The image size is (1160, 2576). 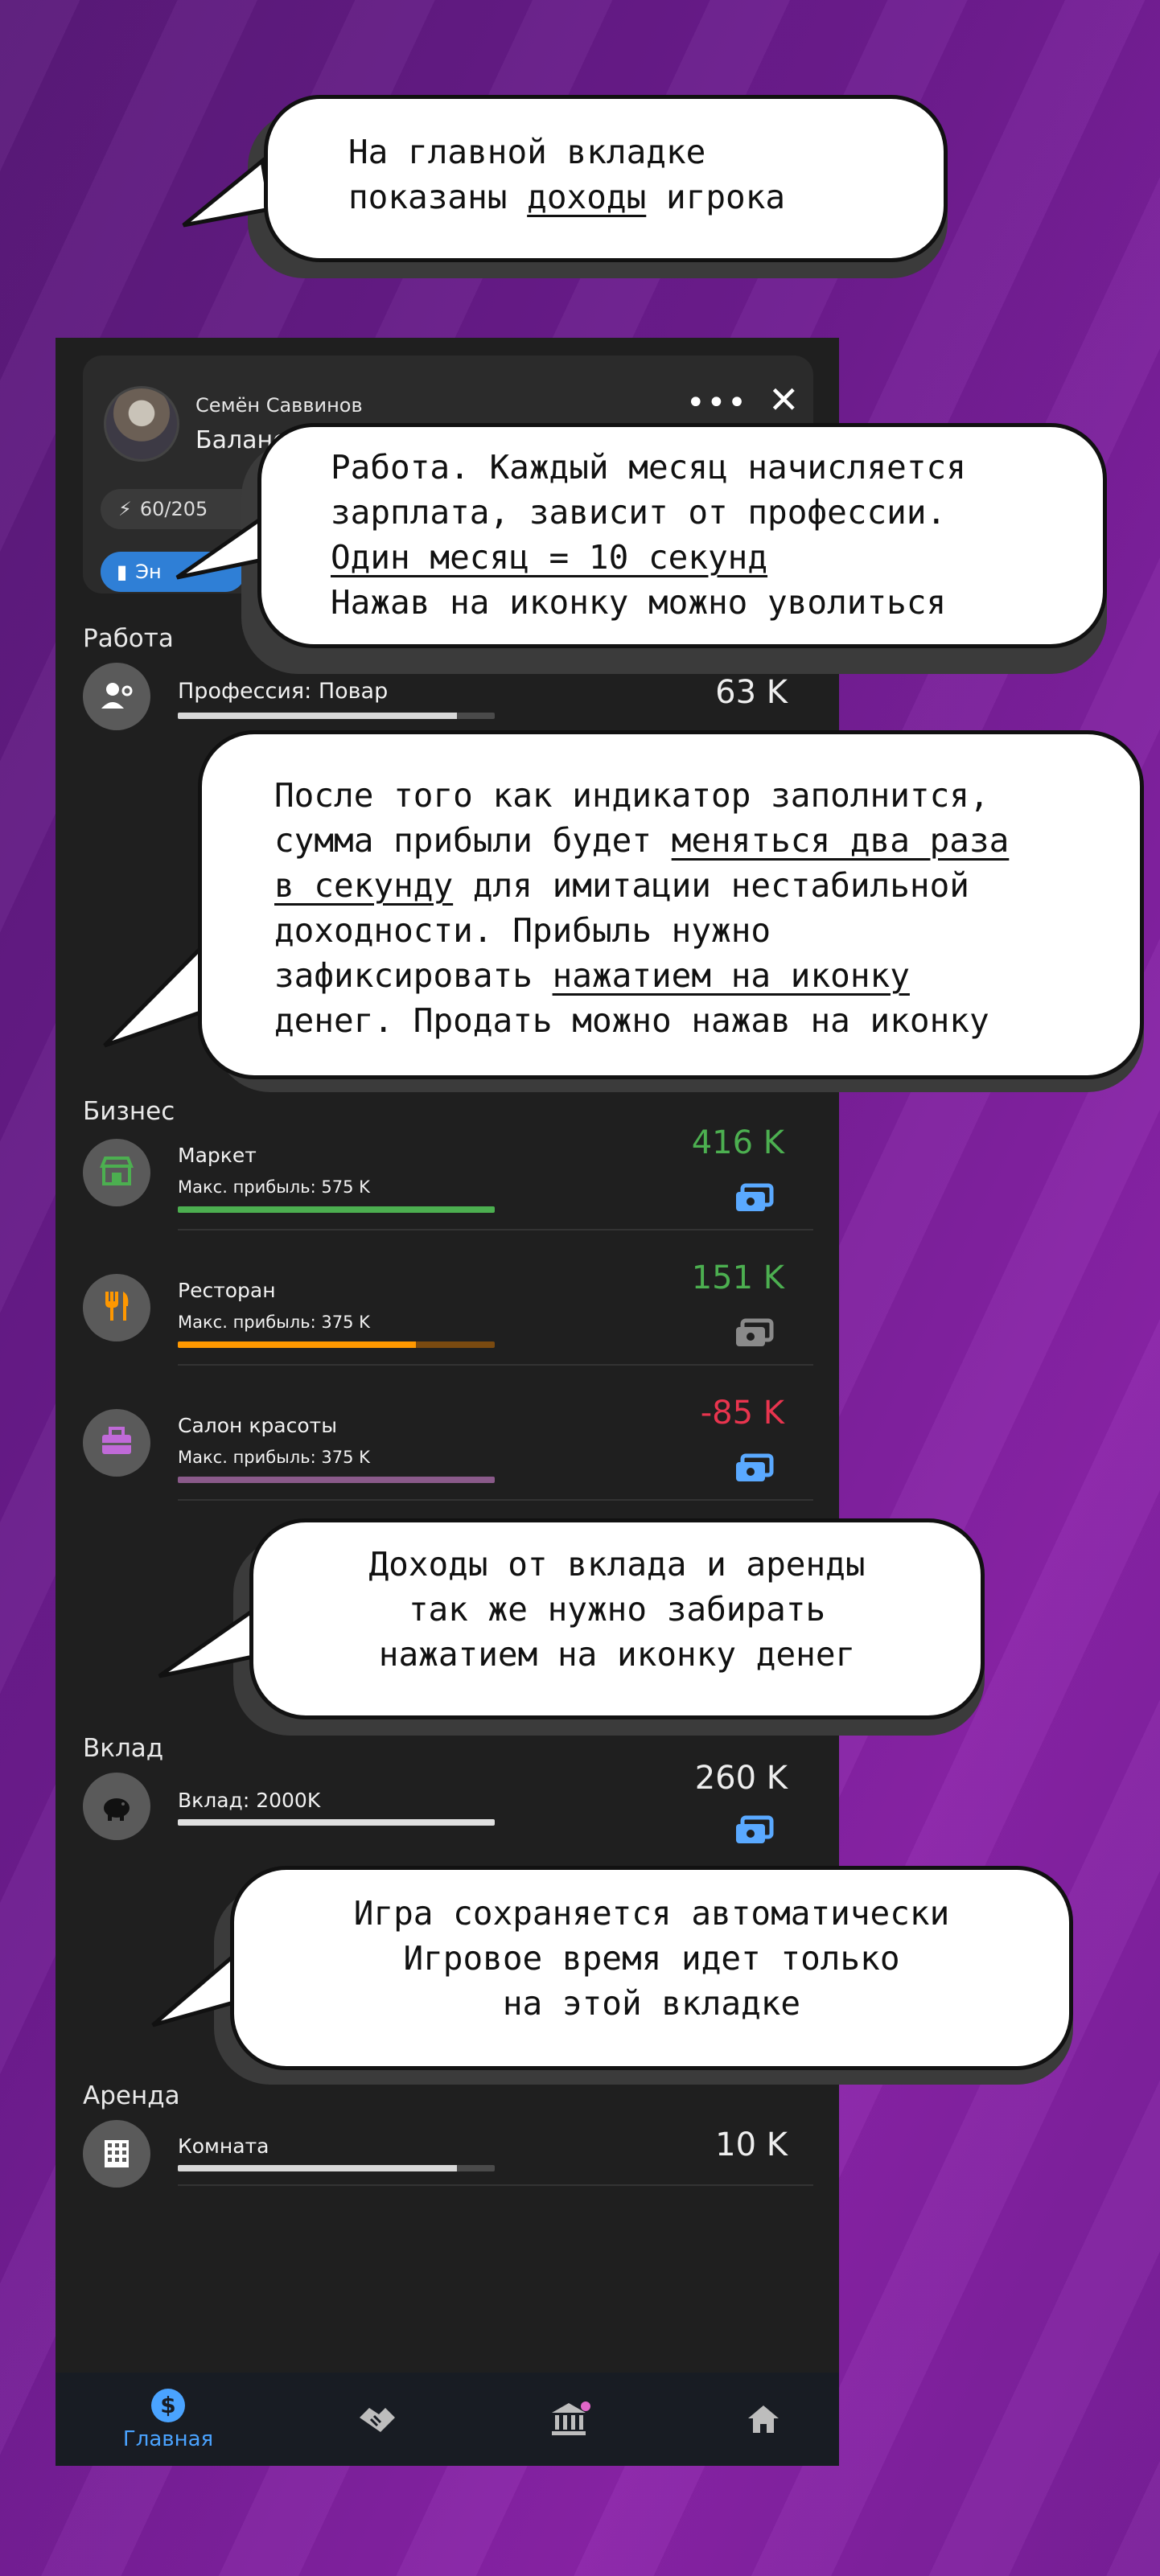 What do you see at coordinates (784, 399) in the screenshot?
I see `close-icon: ✕` at bounding box center [784, 399].